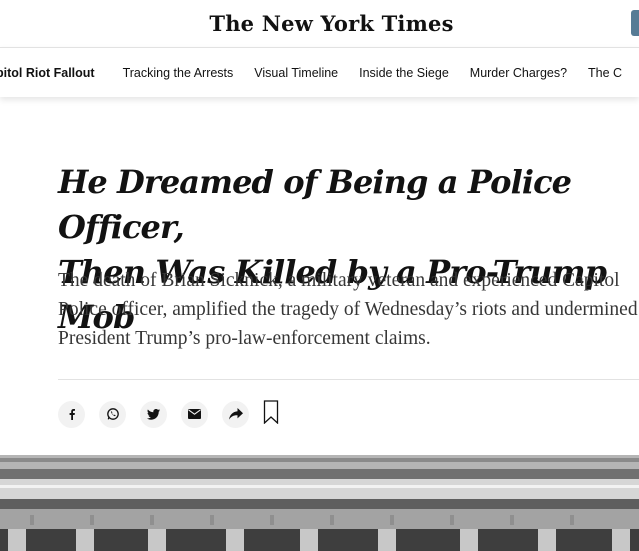 Image resolution: width=639 pixels, height=551 pixels. I want to click on divider-rule, so click(348, 379).